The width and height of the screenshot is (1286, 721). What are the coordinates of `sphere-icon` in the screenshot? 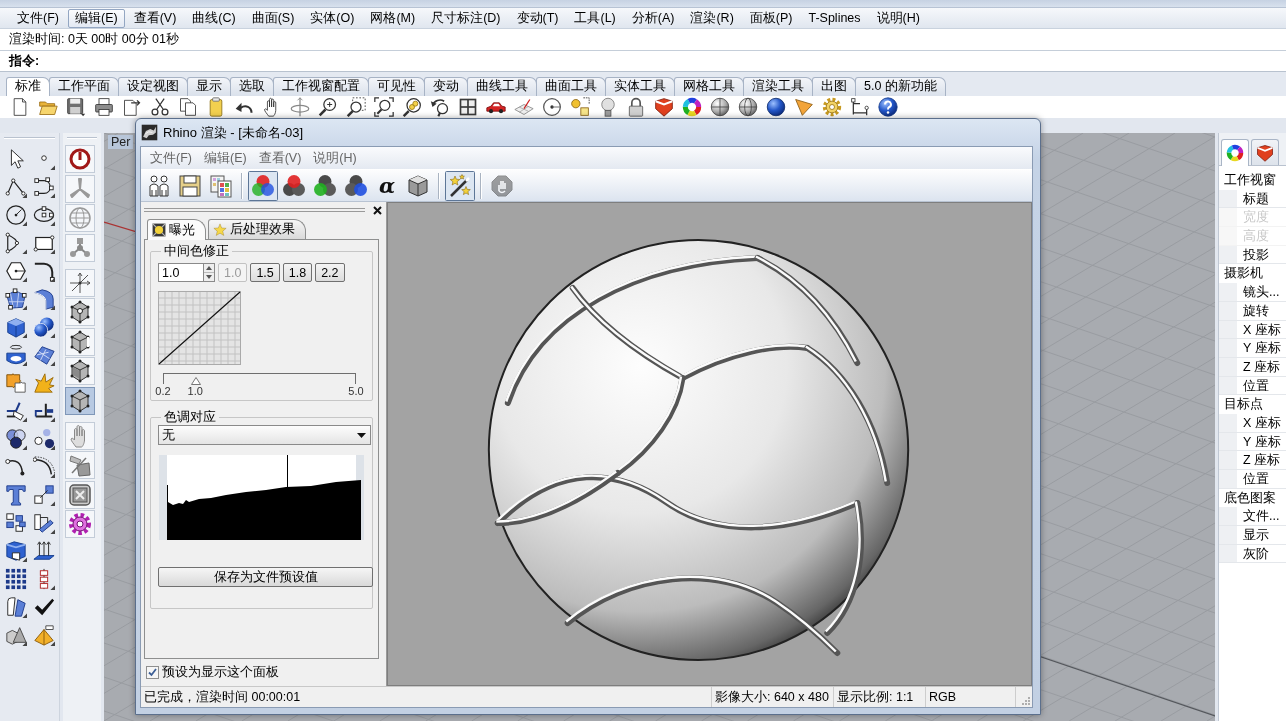 It's located at (720, 107).